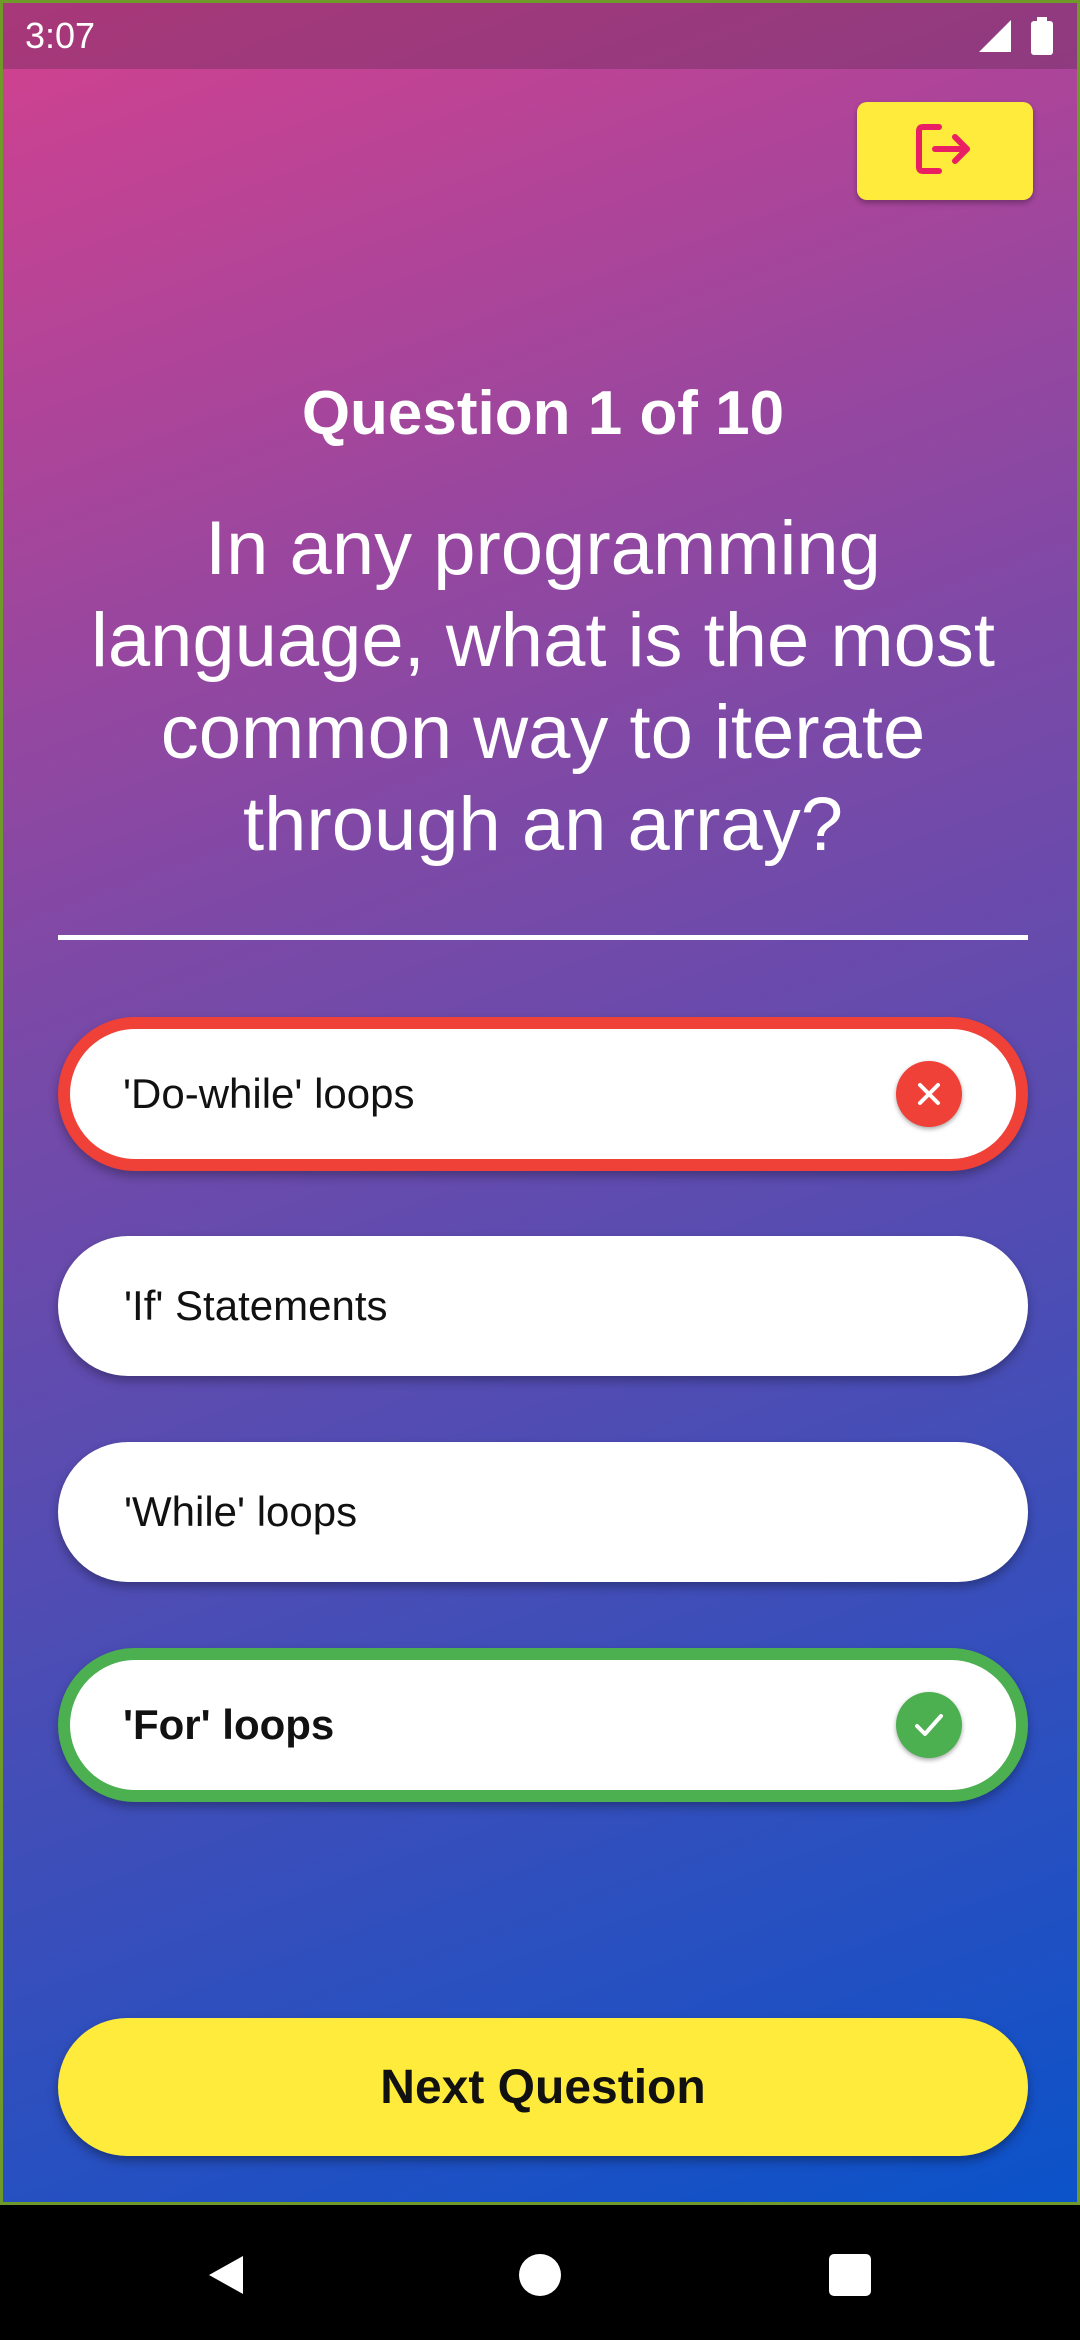 This screenshot has height=2340, width=1080. What do you see at coordinates (543, 413) in the screenshot?
I see `question-progress: Question 1 of 10` at bounding box center [543, 413].